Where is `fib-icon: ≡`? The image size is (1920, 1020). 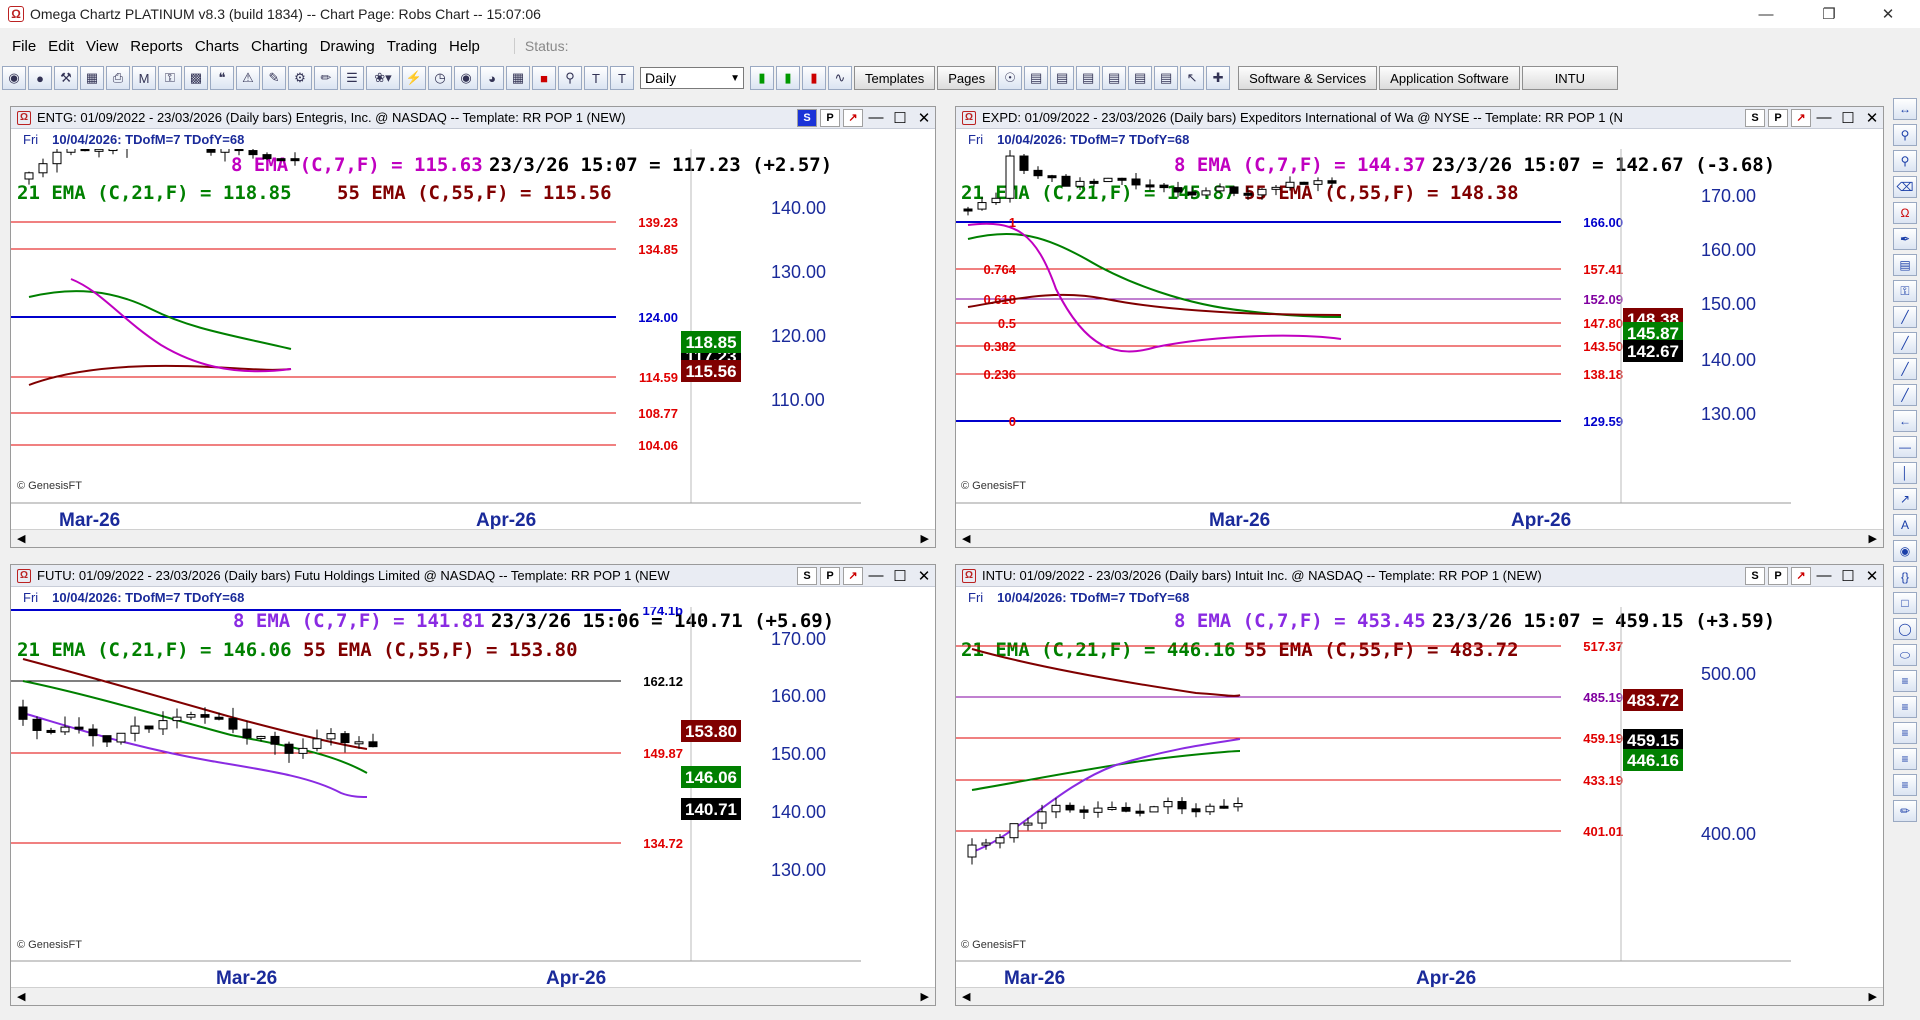
fib-icon: ≡ is located at coordinates (1905, 681).